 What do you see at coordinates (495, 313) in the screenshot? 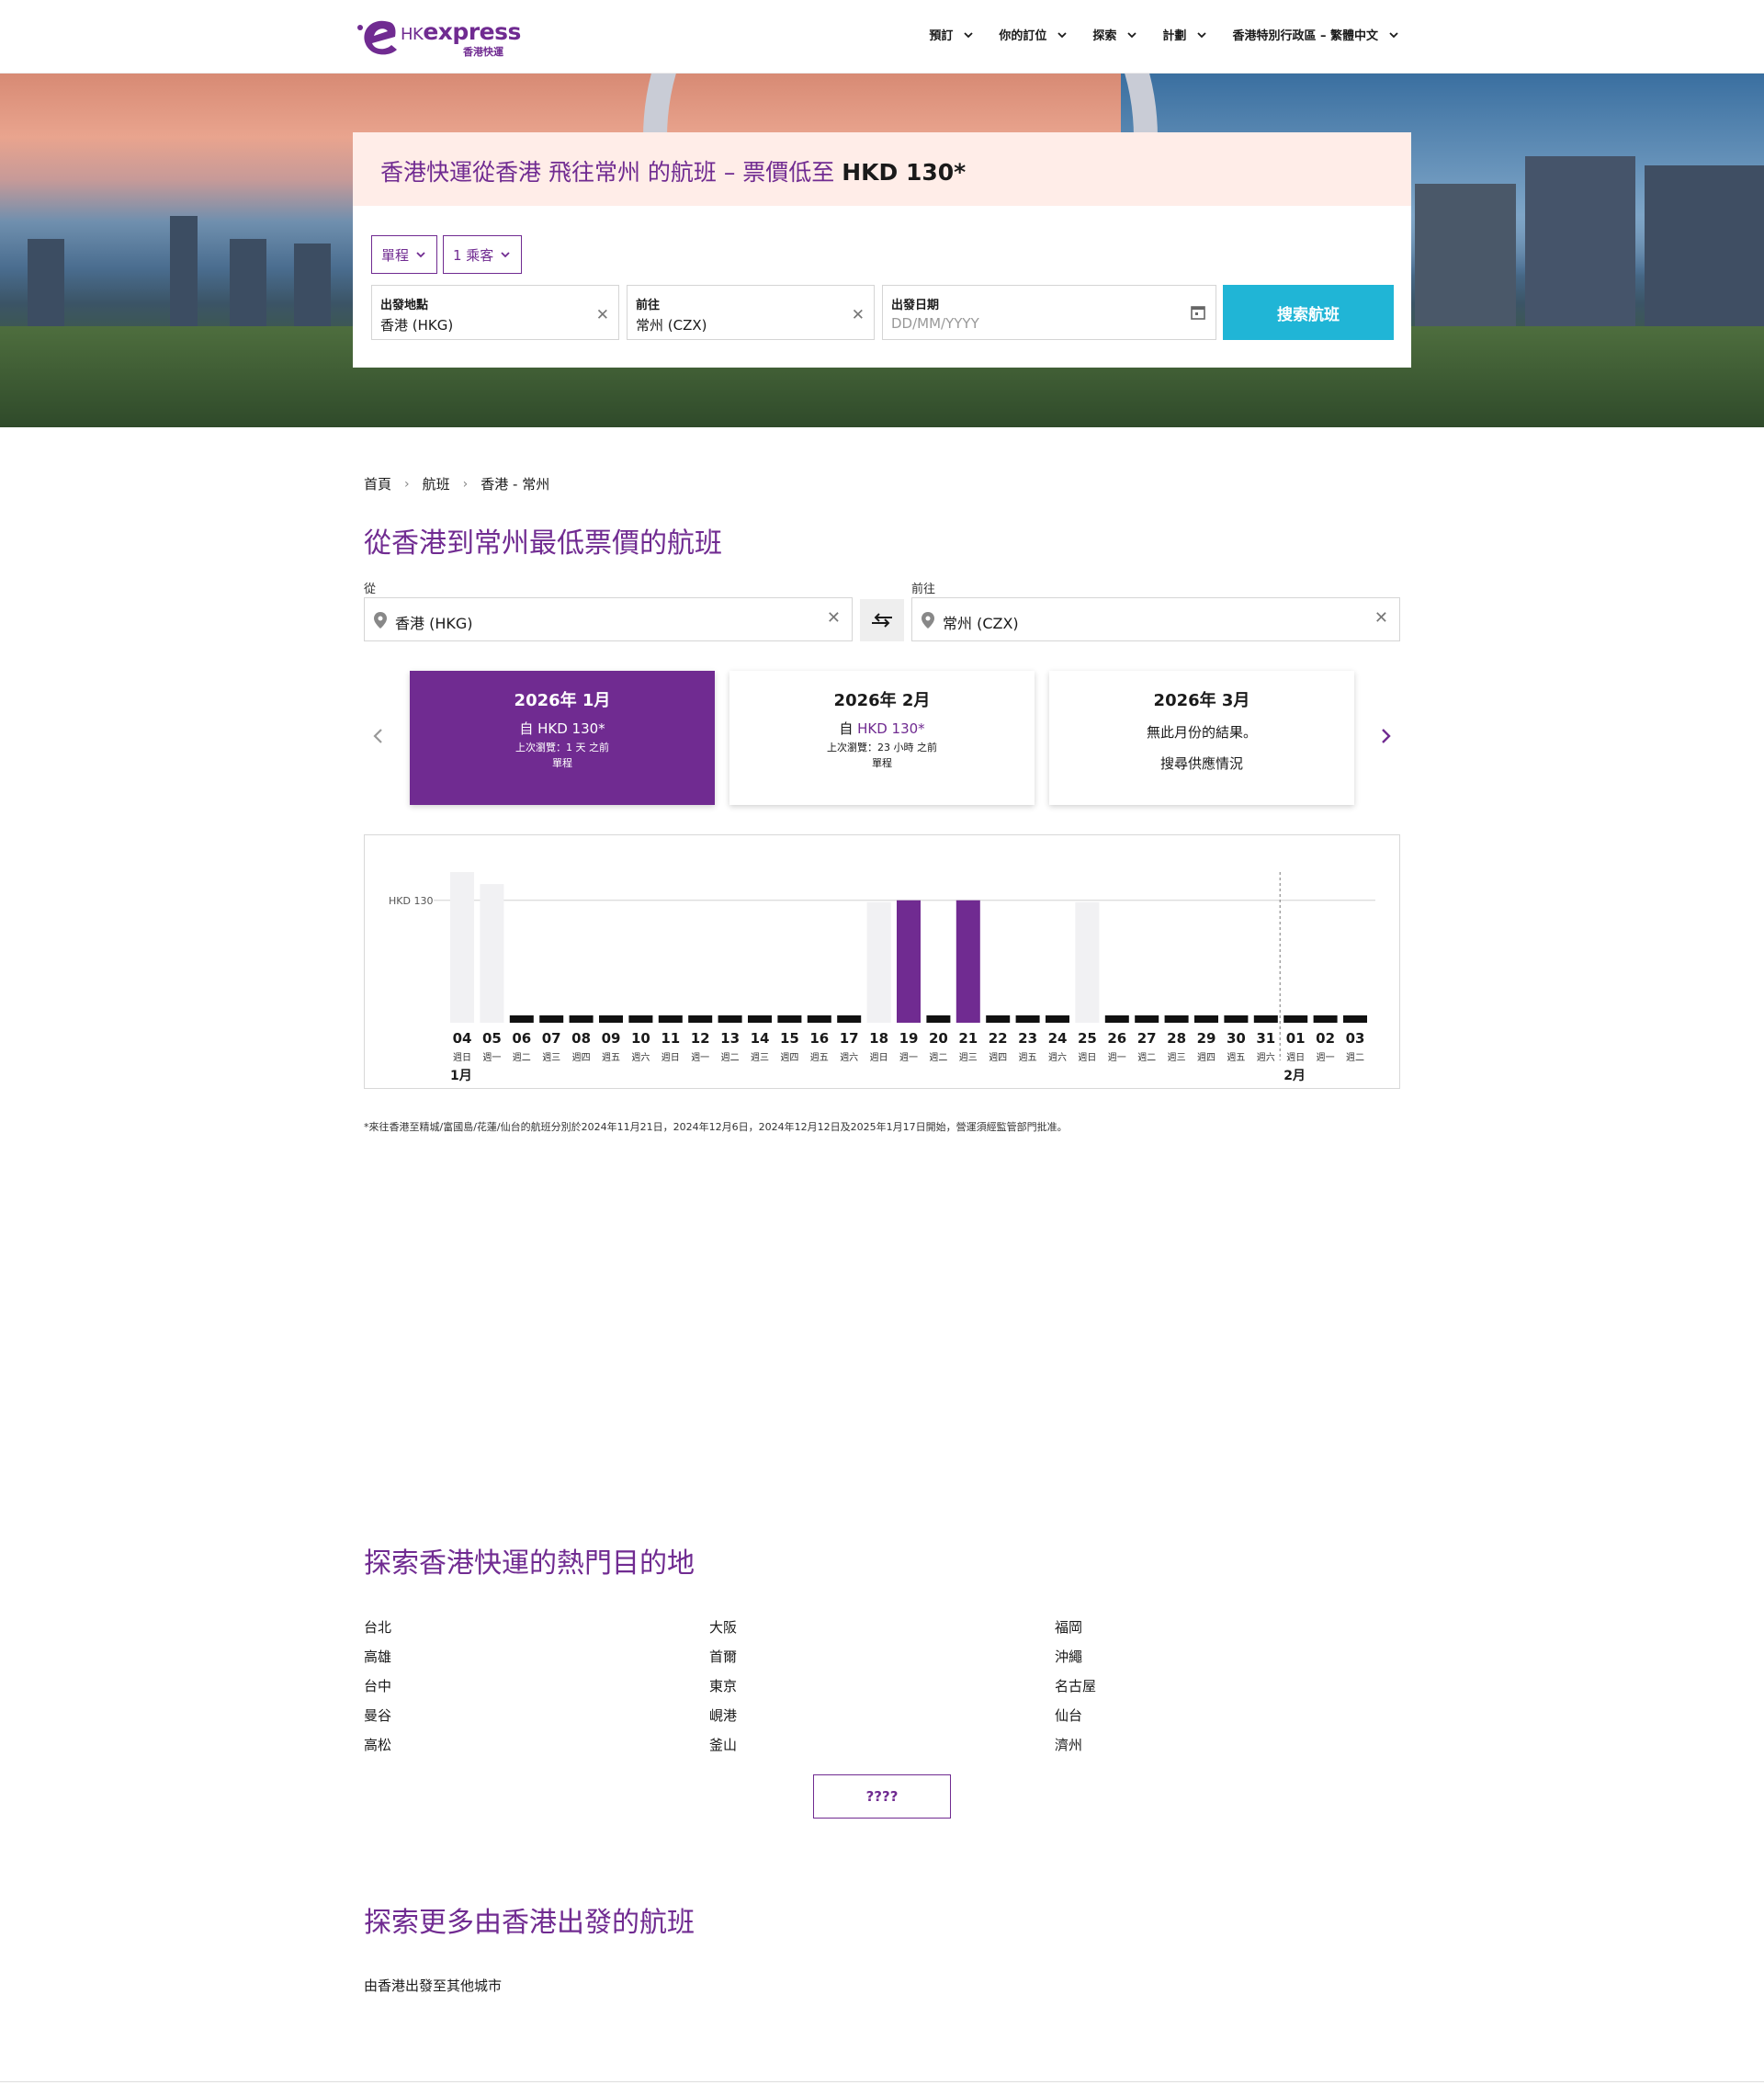
I see `origin-field: 出發地點 香港 (HKG) ✕` at bounding box center [495, 313].